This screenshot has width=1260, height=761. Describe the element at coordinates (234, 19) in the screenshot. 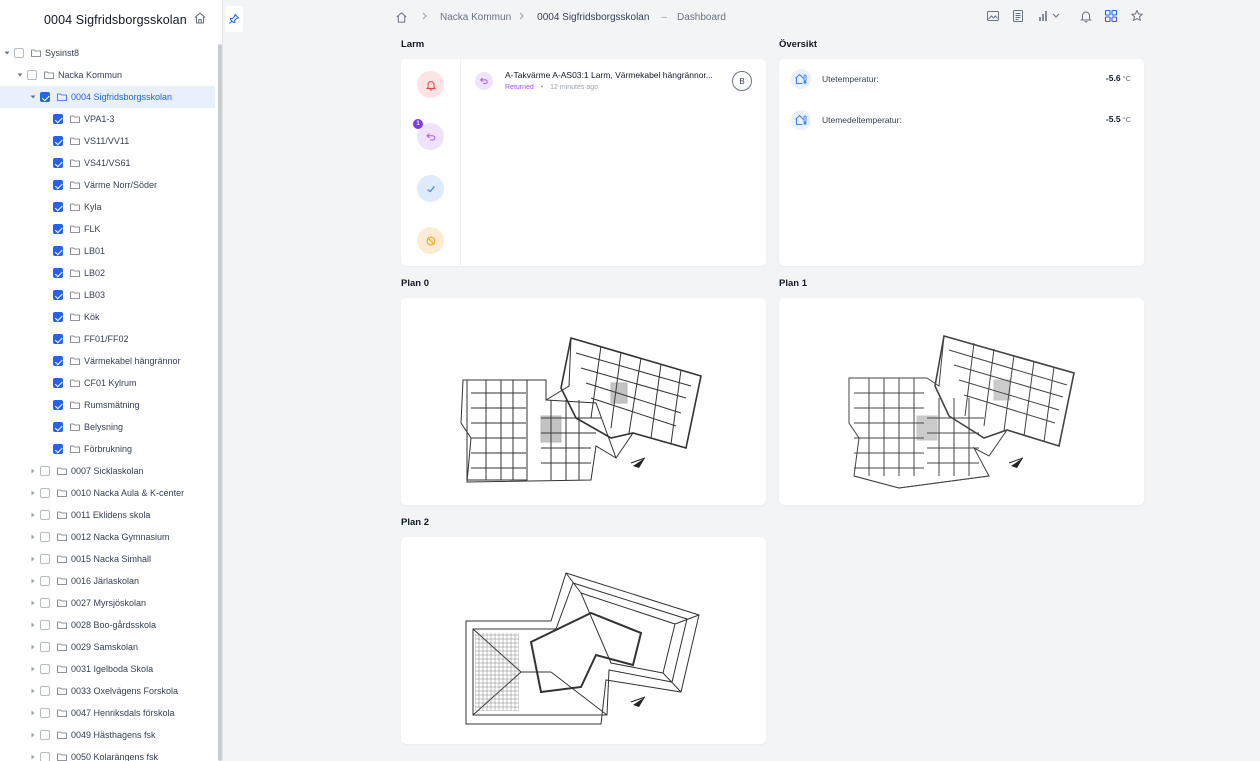

I see `pin-icon` at that location.